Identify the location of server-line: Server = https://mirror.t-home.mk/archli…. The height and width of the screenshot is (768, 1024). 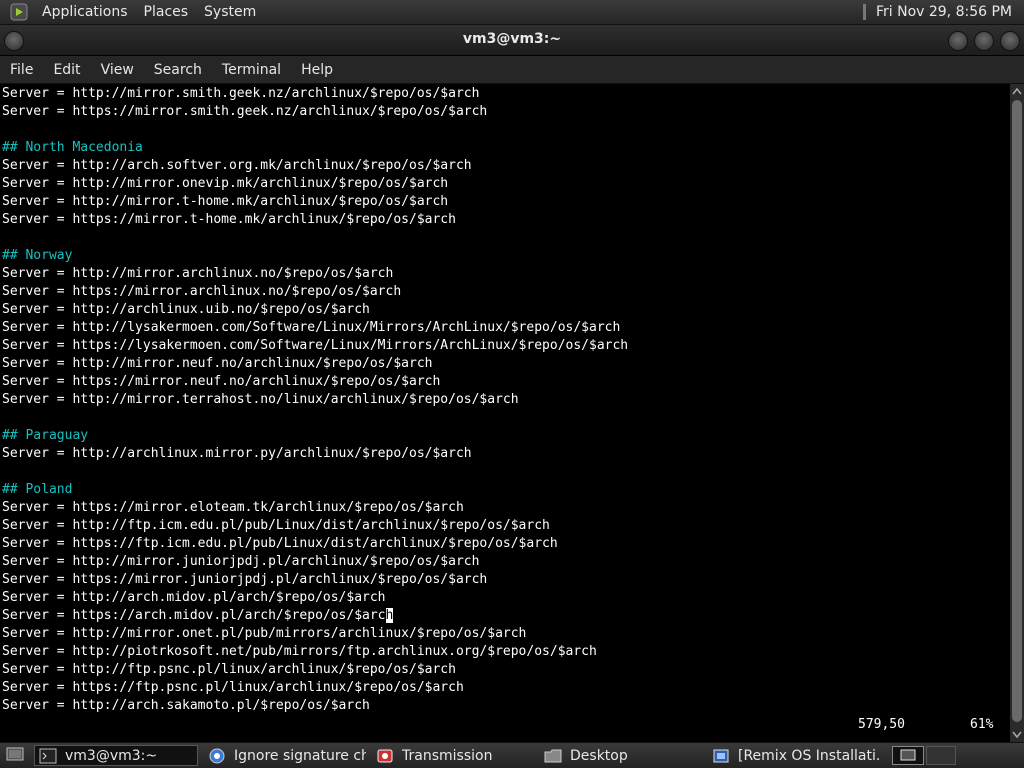
(229, 219).